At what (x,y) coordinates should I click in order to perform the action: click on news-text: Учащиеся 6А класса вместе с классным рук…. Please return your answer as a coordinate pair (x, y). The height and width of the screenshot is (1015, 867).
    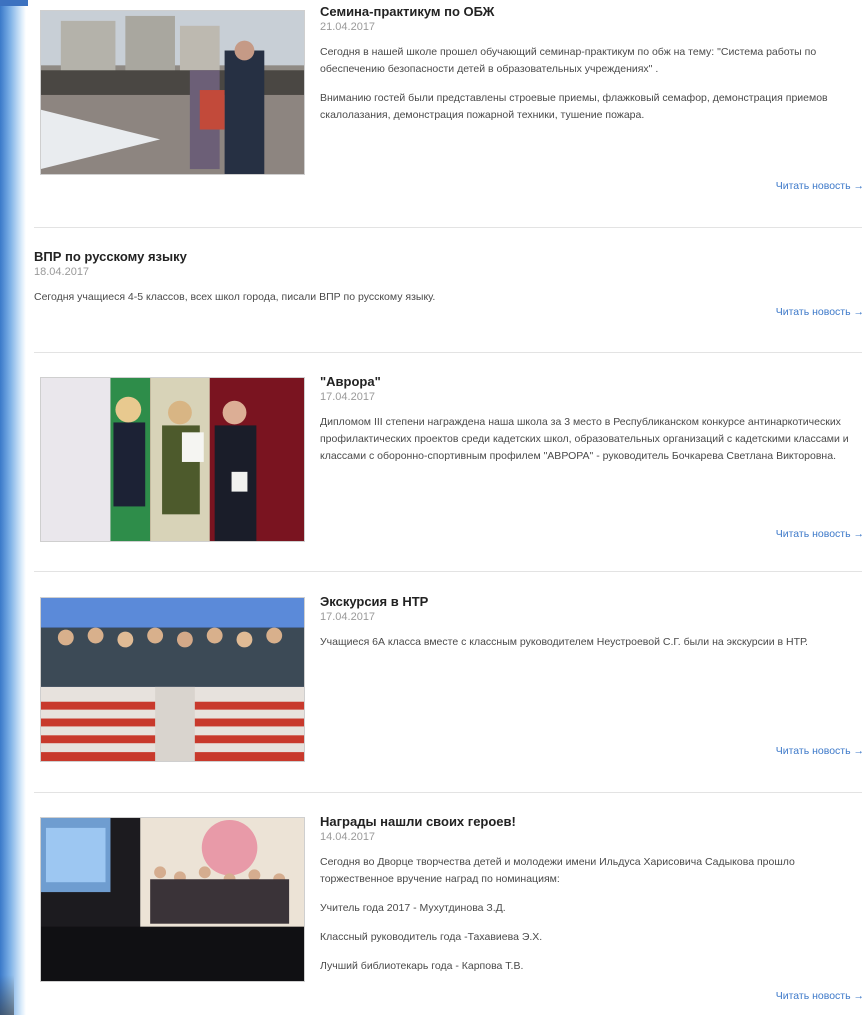
    Looking at the image, I should click on (590, 642).